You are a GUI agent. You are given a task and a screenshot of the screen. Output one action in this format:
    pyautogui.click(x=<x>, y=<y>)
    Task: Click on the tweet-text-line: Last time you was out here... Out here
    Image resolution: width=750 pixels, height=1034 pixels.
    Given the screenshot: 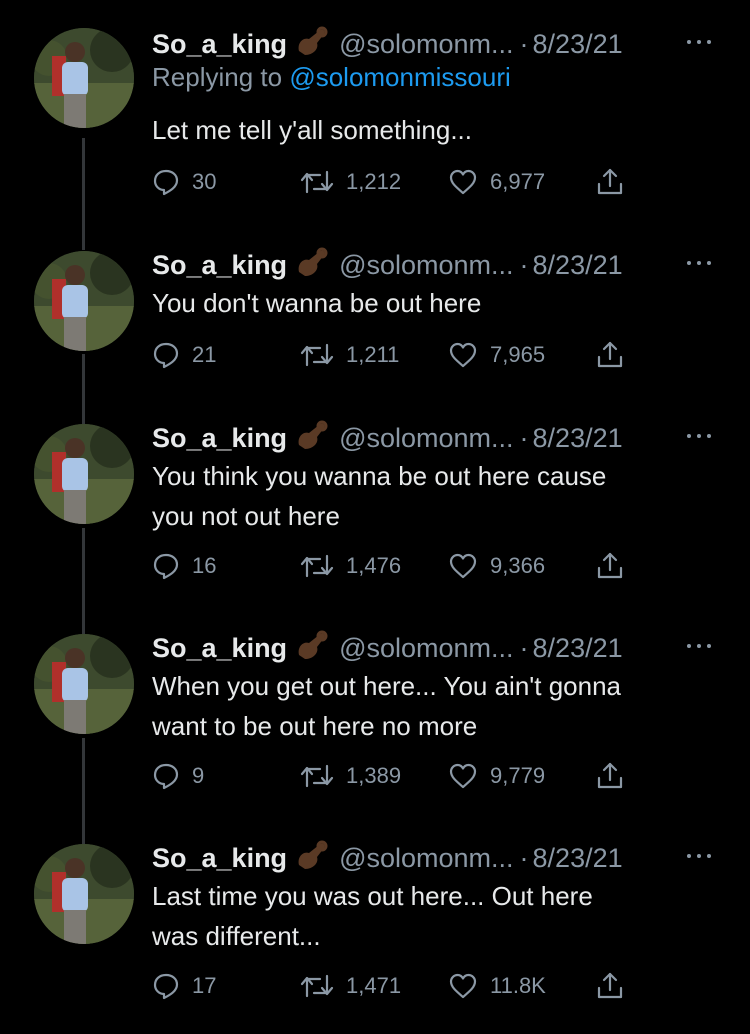 What is the action you would take?
    pyautogui.click(x=372, y=896)
    